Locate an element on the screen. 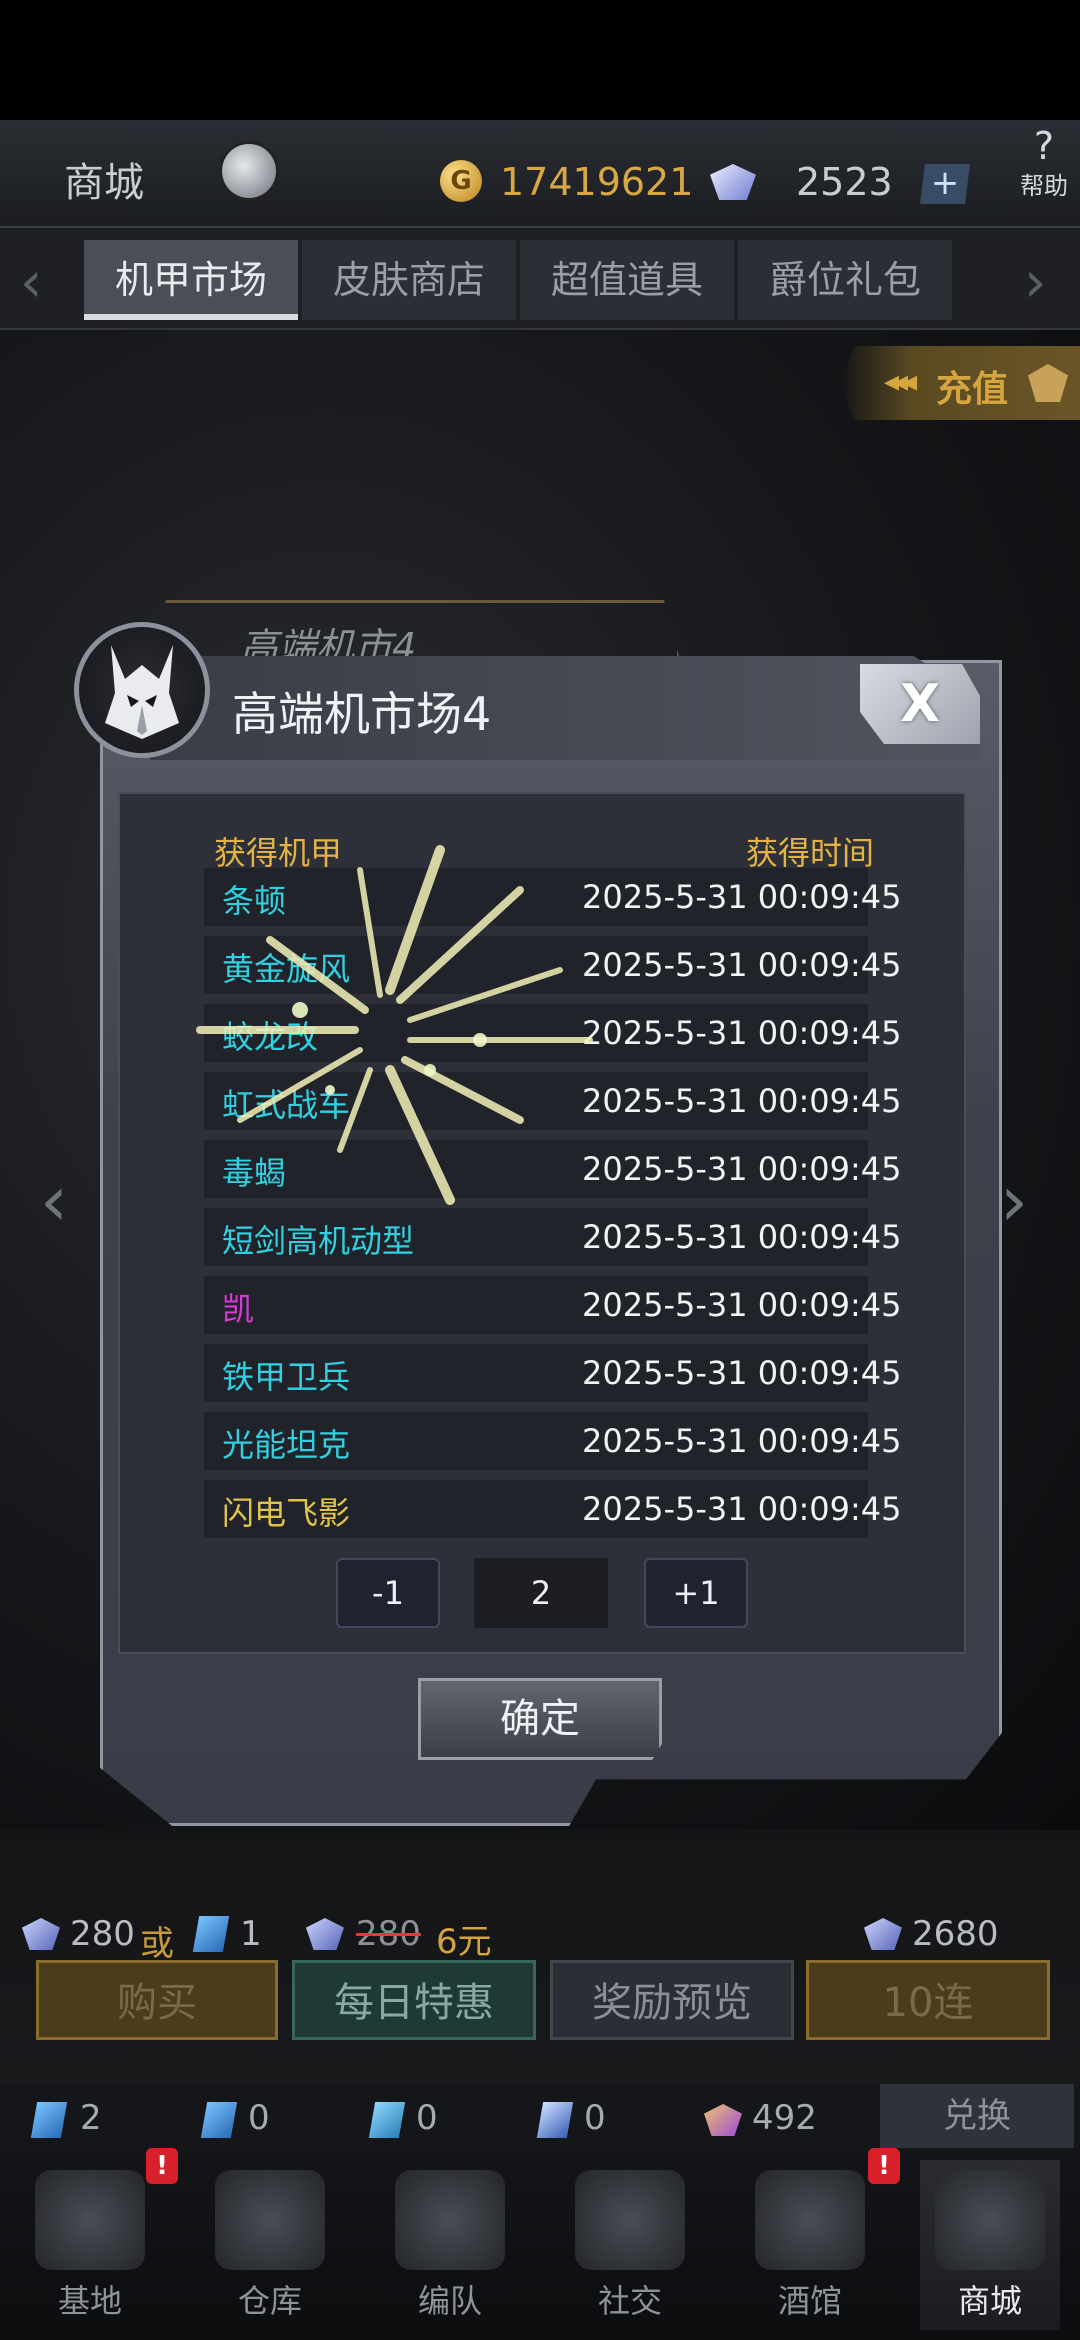 The height and width of the screenshot is (2340, 1080). nav-label: 社交 is located at coordinates (629, 2301).